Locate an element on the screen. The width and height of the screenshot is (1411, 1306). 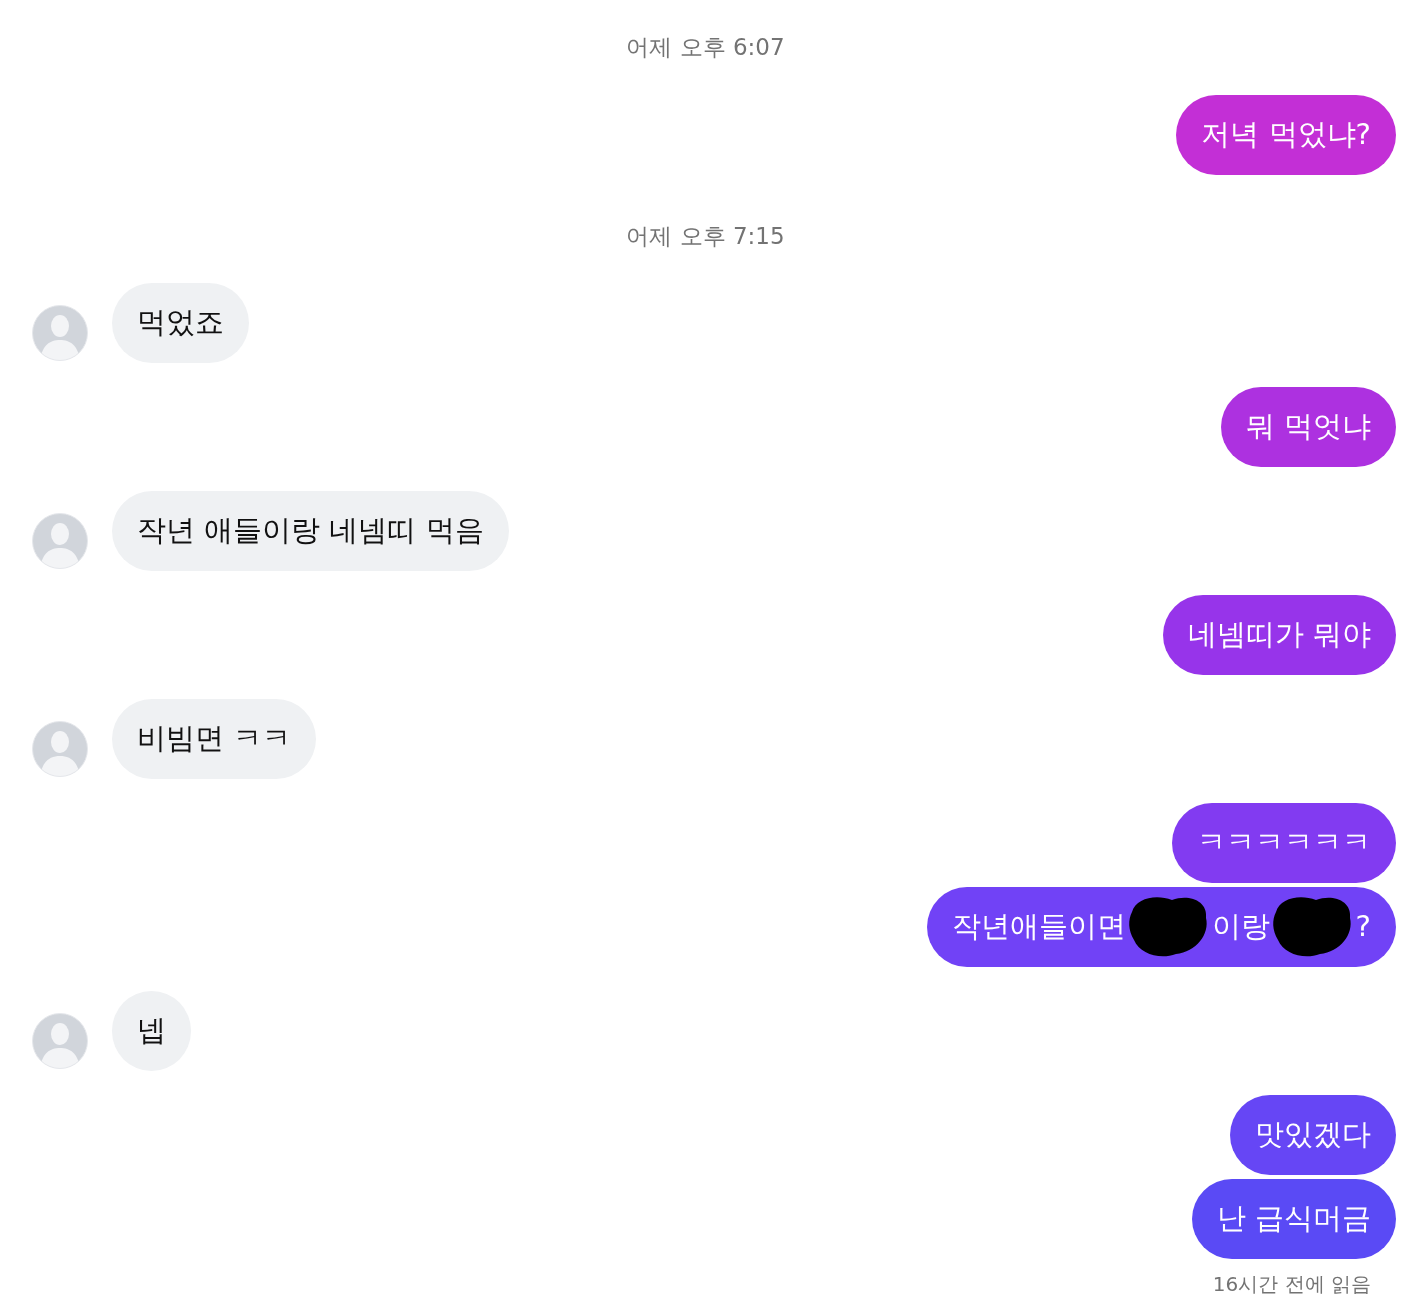
message-text: 이랑 is located at coordinates (1240, 927).